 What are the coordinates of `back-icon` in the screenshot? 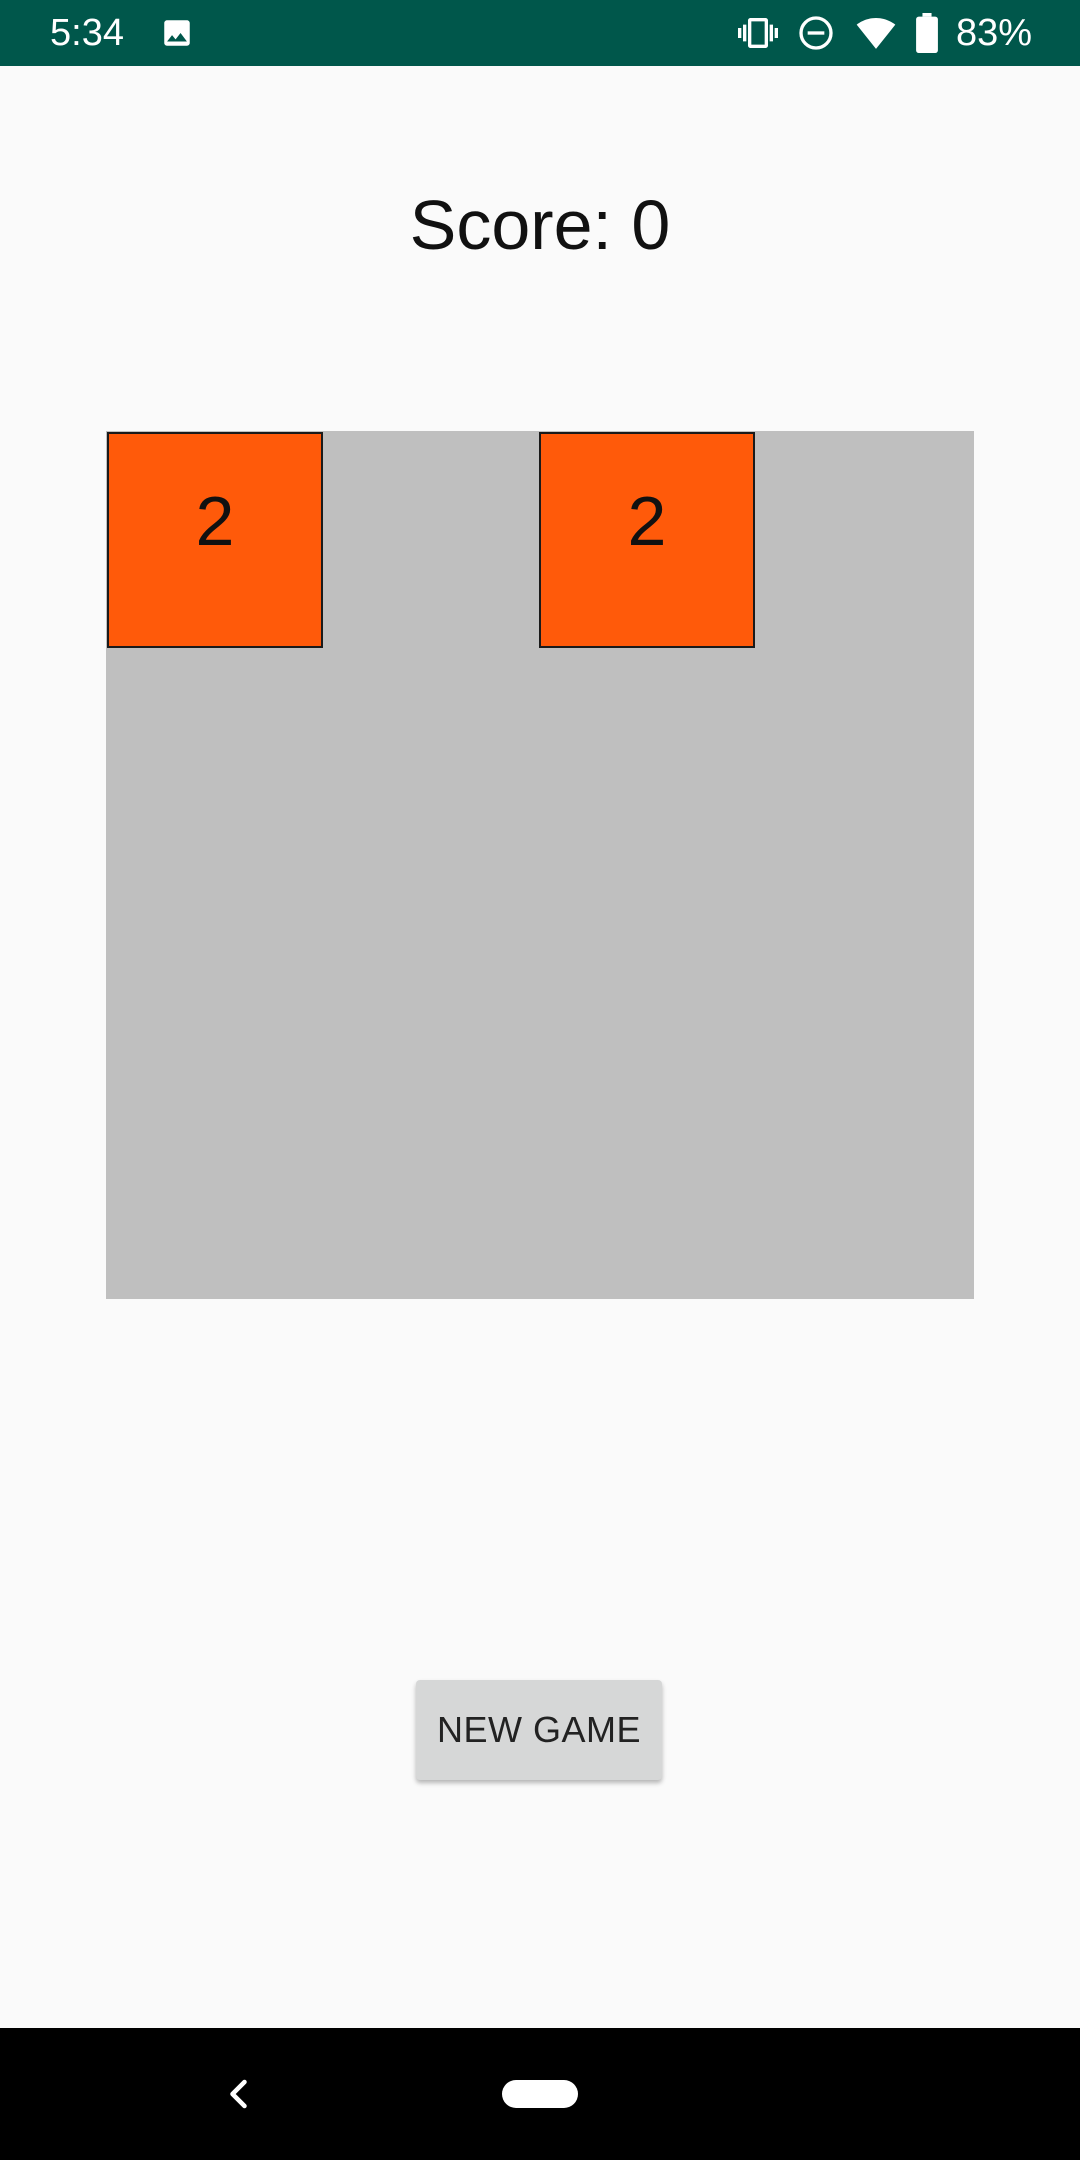 It's located at (240, 2094).